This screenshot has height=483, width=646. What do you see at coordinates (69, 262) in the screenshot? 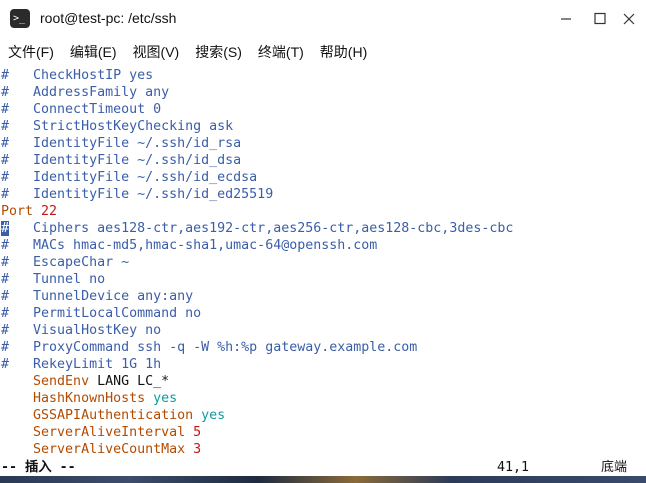
I see `comment-text: EscapeChar ~` at bounding box center [69, 262].